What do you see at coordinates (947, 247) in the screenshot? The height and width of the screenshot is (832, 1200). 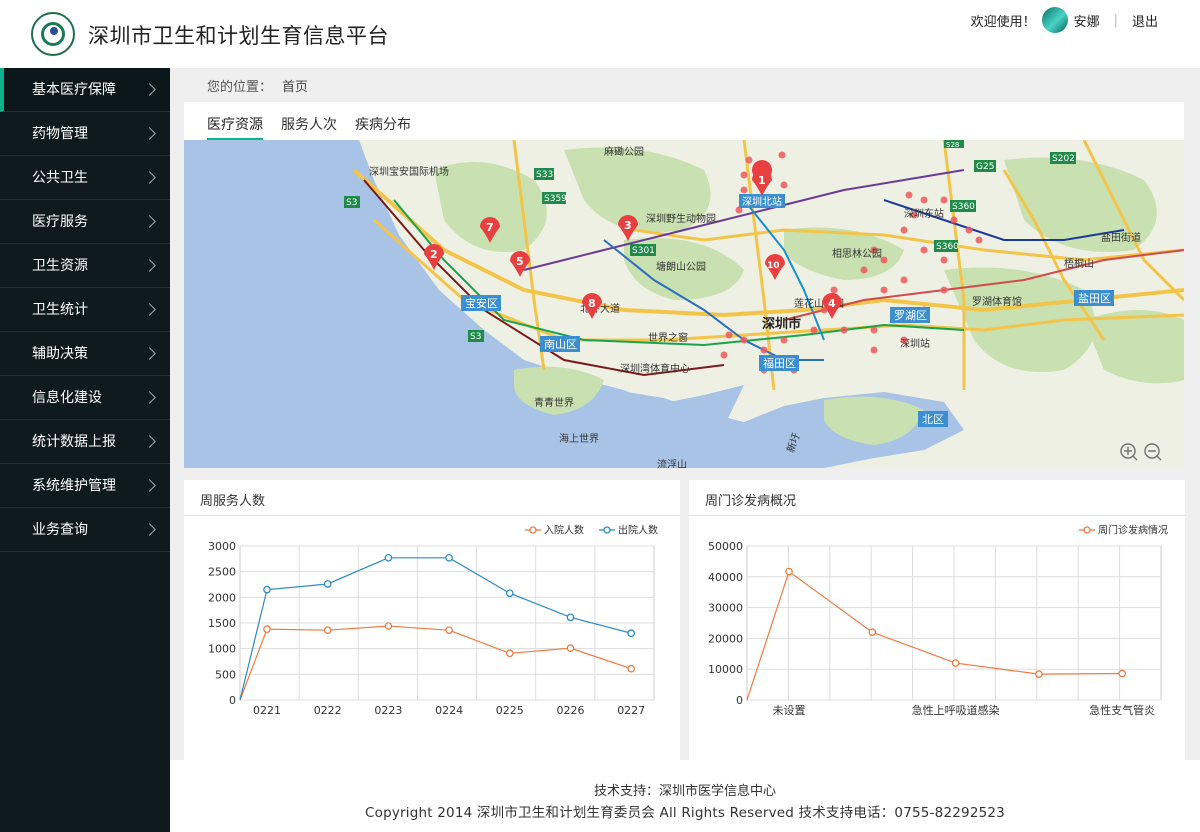 I see `map-shield-s360b: S360` at bounding box center [947, 247].